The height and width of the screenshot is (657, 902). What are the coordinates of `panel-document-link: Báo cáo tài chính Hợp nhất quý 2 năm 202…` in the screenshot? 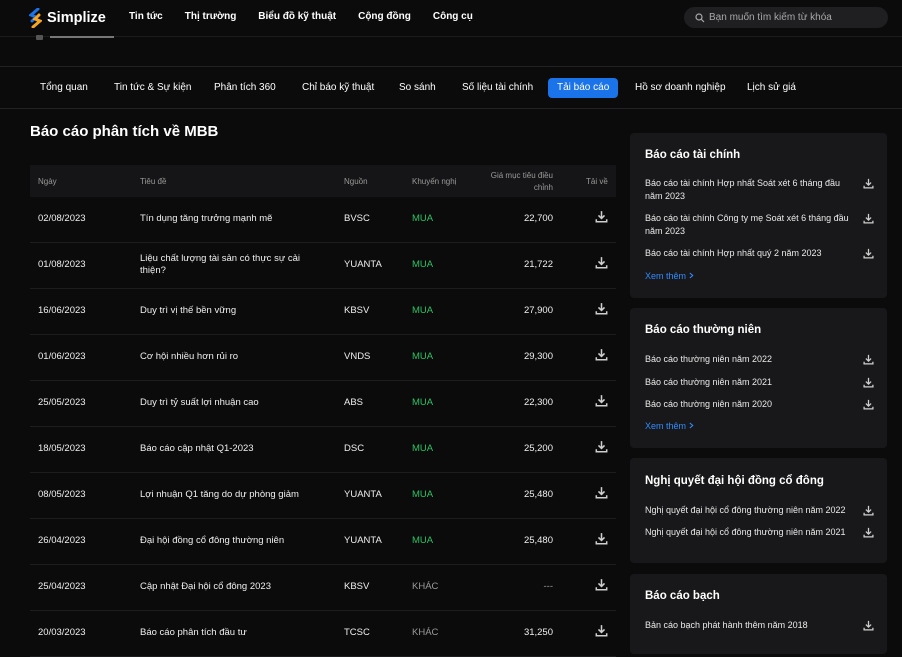 It's located at (751, 253).